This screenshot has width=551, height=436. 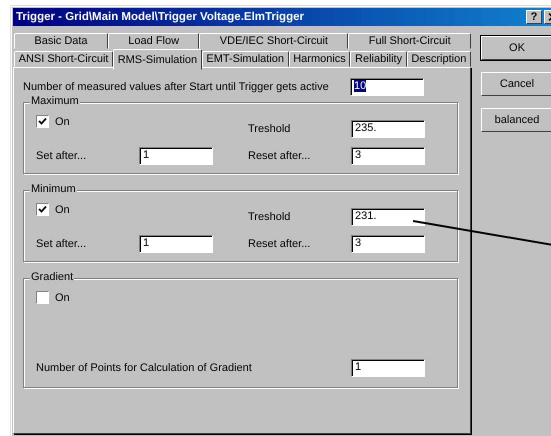 I want to click on dialog-button: OK, so click(x=516, y=48).